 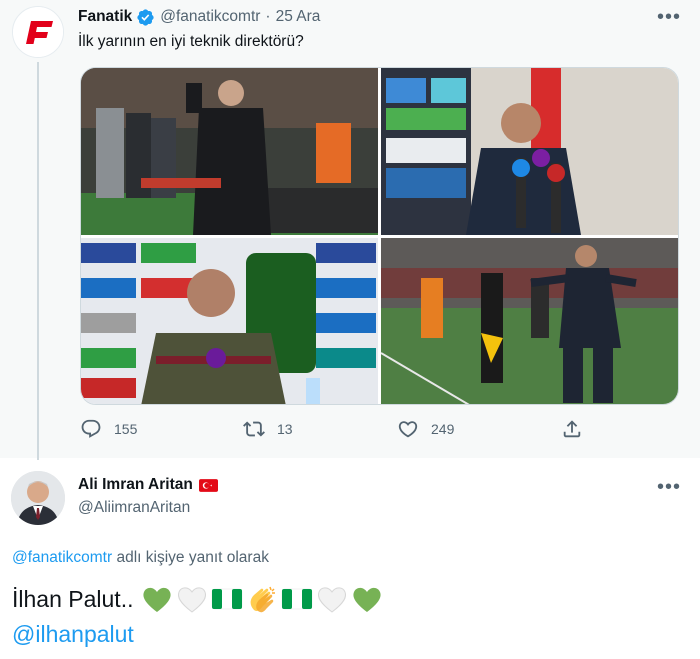 I want to click on tweet-actions: 155 13 249, so click(x=340, y=432).